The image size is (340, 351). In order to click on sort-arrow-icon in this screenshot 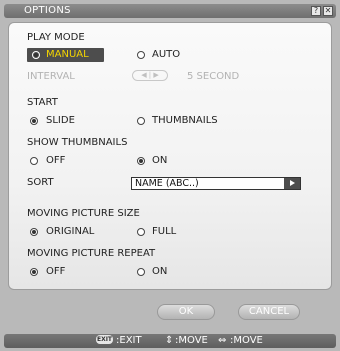, I will do `click(292, 183)`.